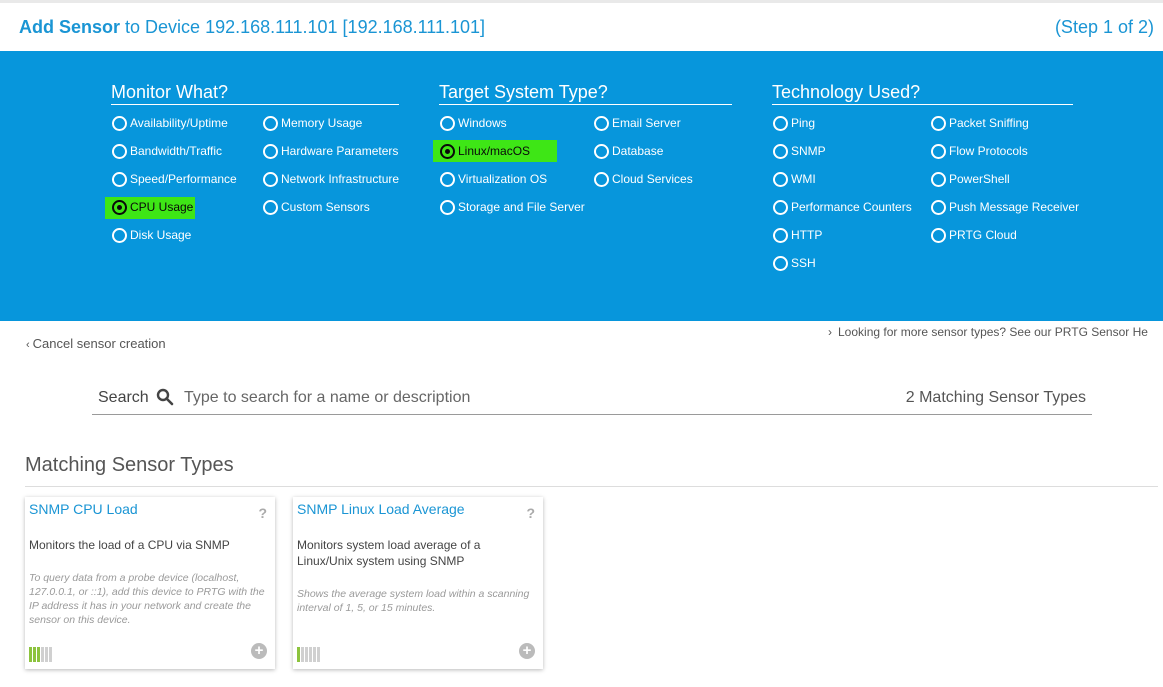 Image resolution: width=1163 pixels, height=687 pixels. I want to click on option-bandwidth-traffic: Bandwidth/Traffic, so click(167, 151).